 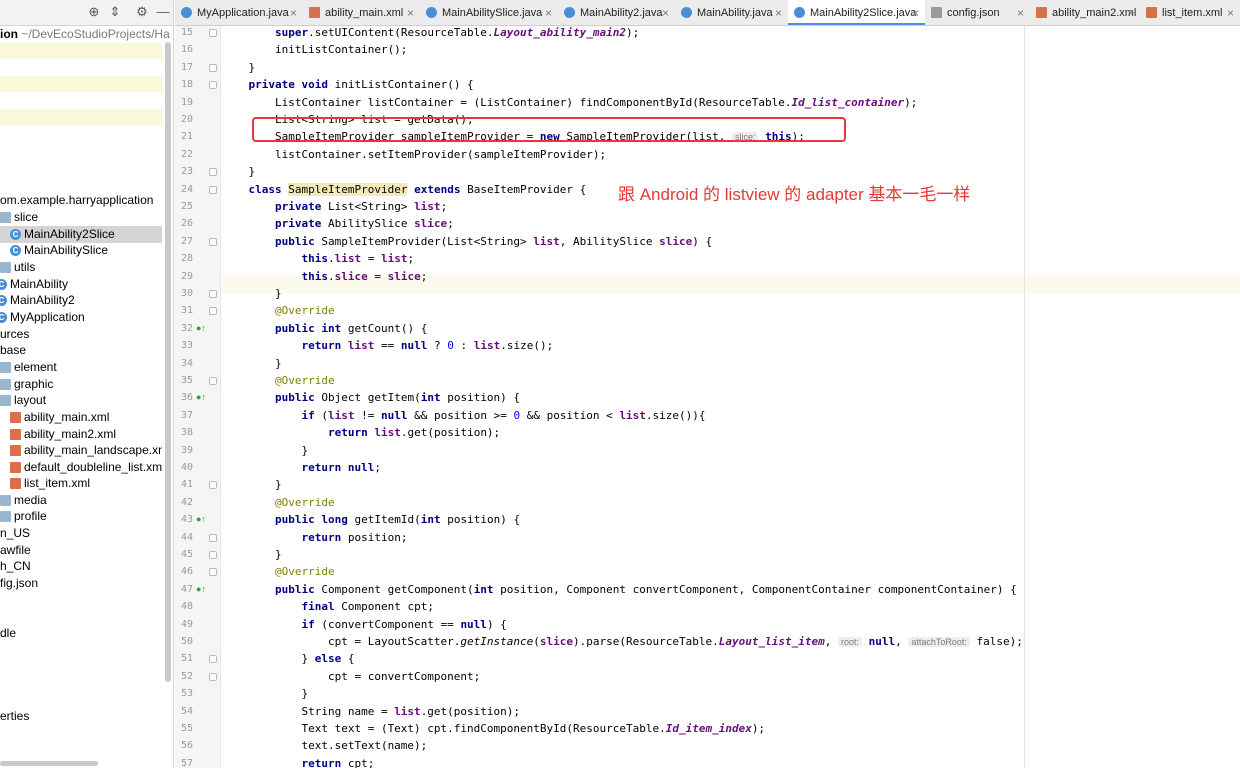 I want to click on tree-item: ability_main.xml, so click(x=81, y=417).